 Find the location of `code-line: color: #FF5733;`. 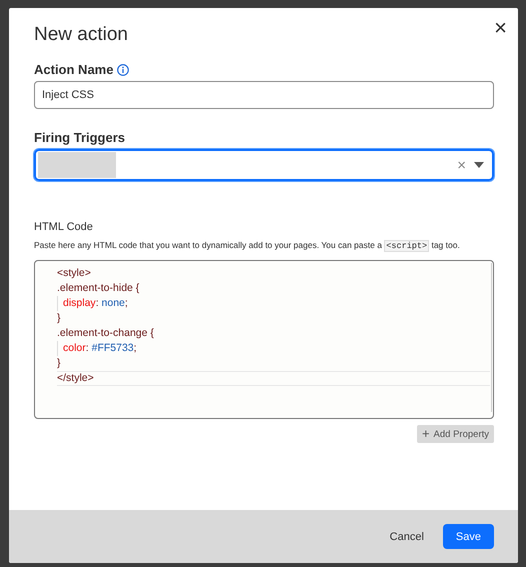

code-line: color: #FF5733; is located at coordinates (275, 348).